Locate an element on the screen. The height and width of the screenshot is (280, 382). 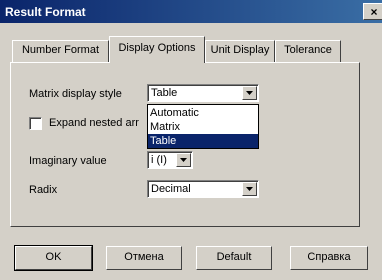
imaginary-value-select: i (I) is located at coordinates (170, 160).